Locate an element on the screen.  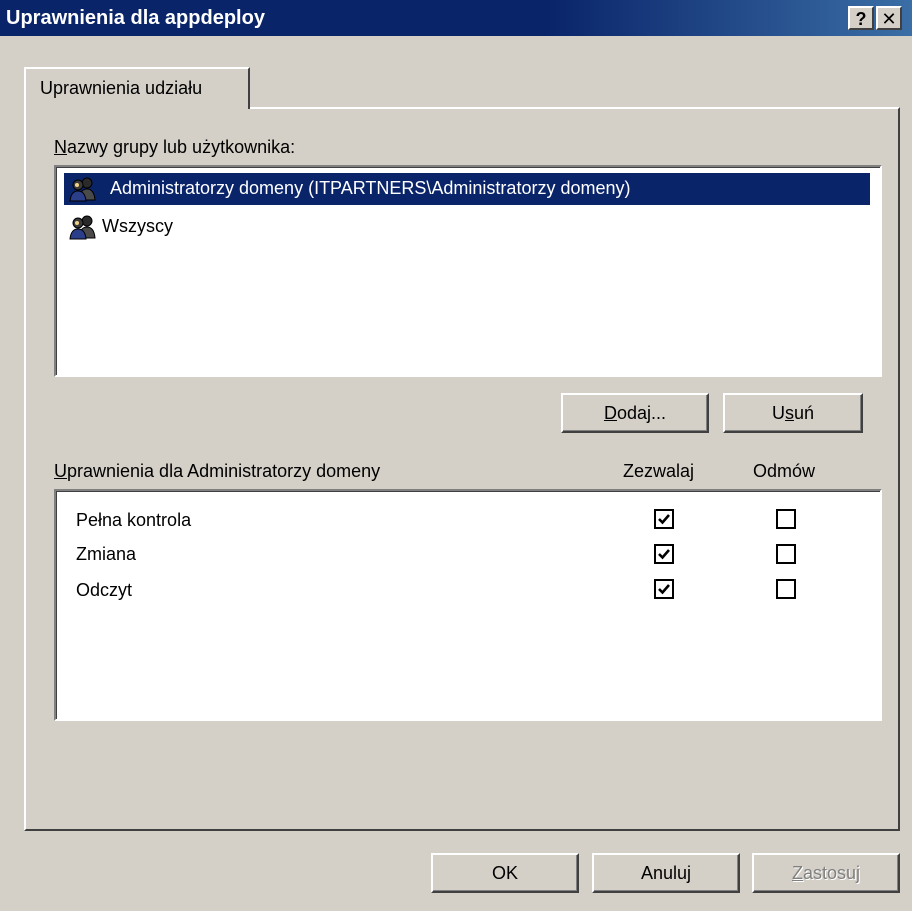
window-title: Uprawnienia dla appdeploy is located at coordinates (135, 18).